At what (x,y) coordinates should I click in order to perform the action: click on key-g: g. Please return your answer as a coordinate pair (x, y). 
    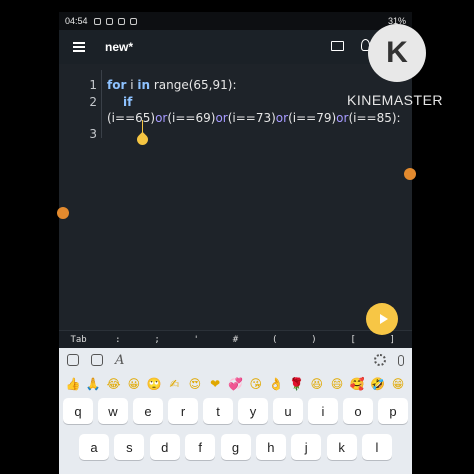
    Looking at the image, I should click on (235, 447).